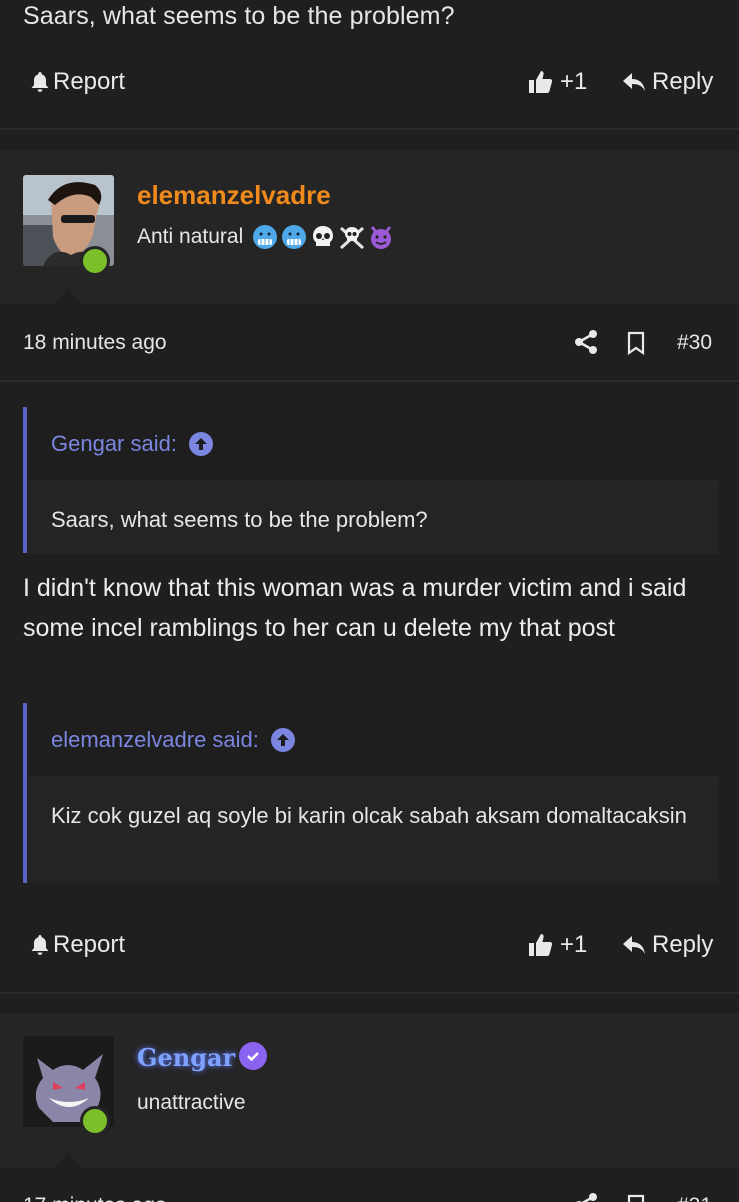 The width and height of the screenshot is (739, 1202). I want to click on next-user-card: Gengar unattractive, so click(369, 1090).